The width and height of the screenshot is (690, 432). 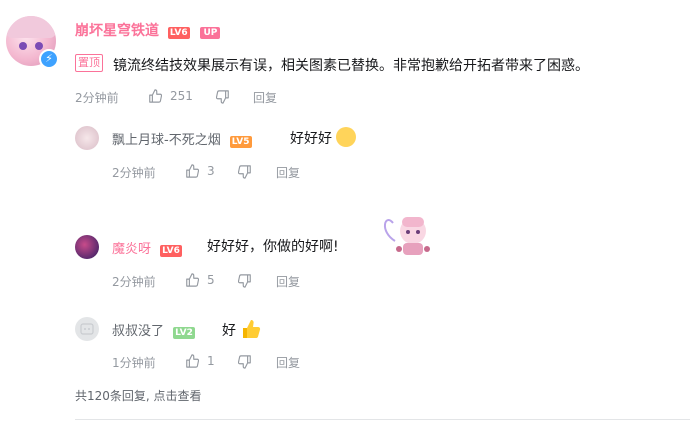 I want to click on view-more-replies-link: 共120条回复, 点击查看, so click(x=138, y=395).